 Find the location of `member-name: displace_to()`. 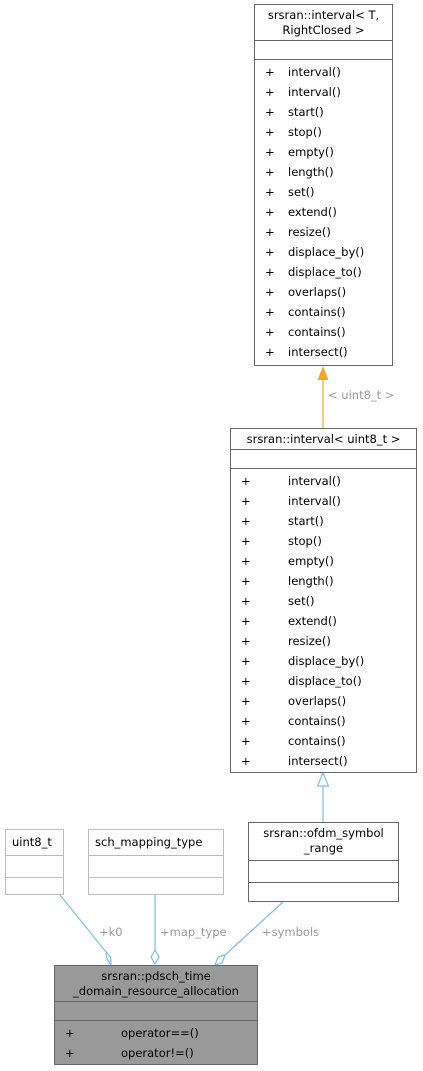

member-name: displace_to() is located at coordinates (325, 272).